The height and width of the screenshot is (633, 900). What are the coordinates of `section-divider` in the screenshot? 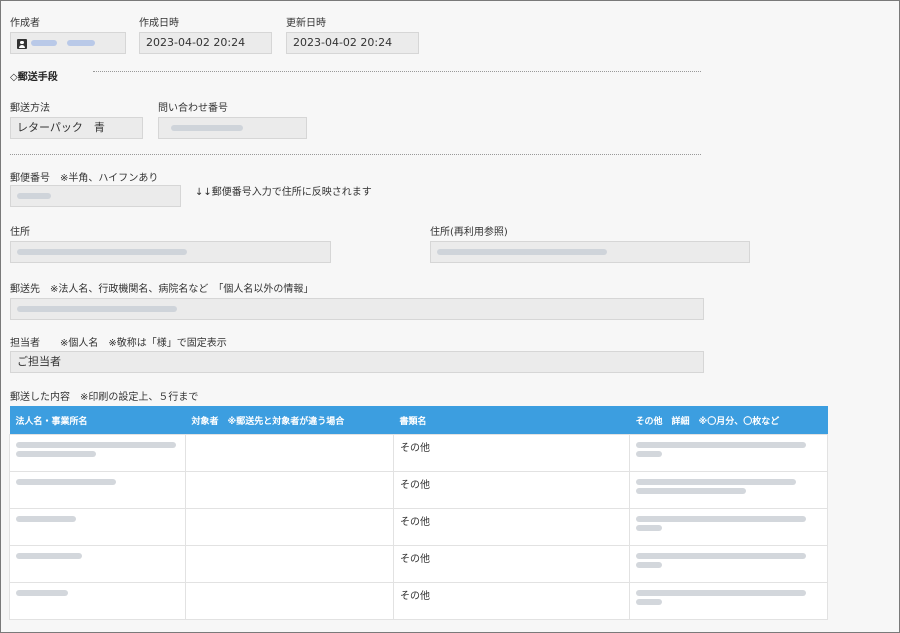 It's located at (397, 71).